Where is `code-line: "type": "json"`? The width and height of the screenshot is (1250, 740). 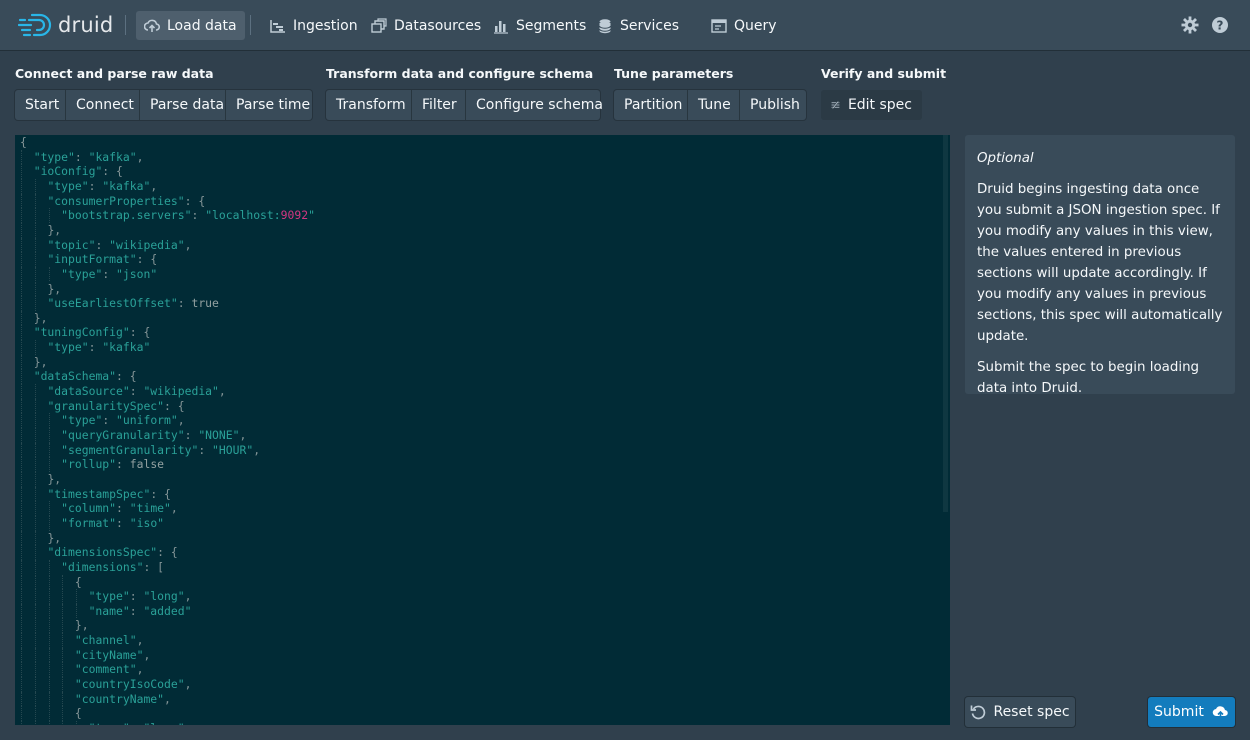
code-line: "type": "json" is located at coordinates (109, 273).